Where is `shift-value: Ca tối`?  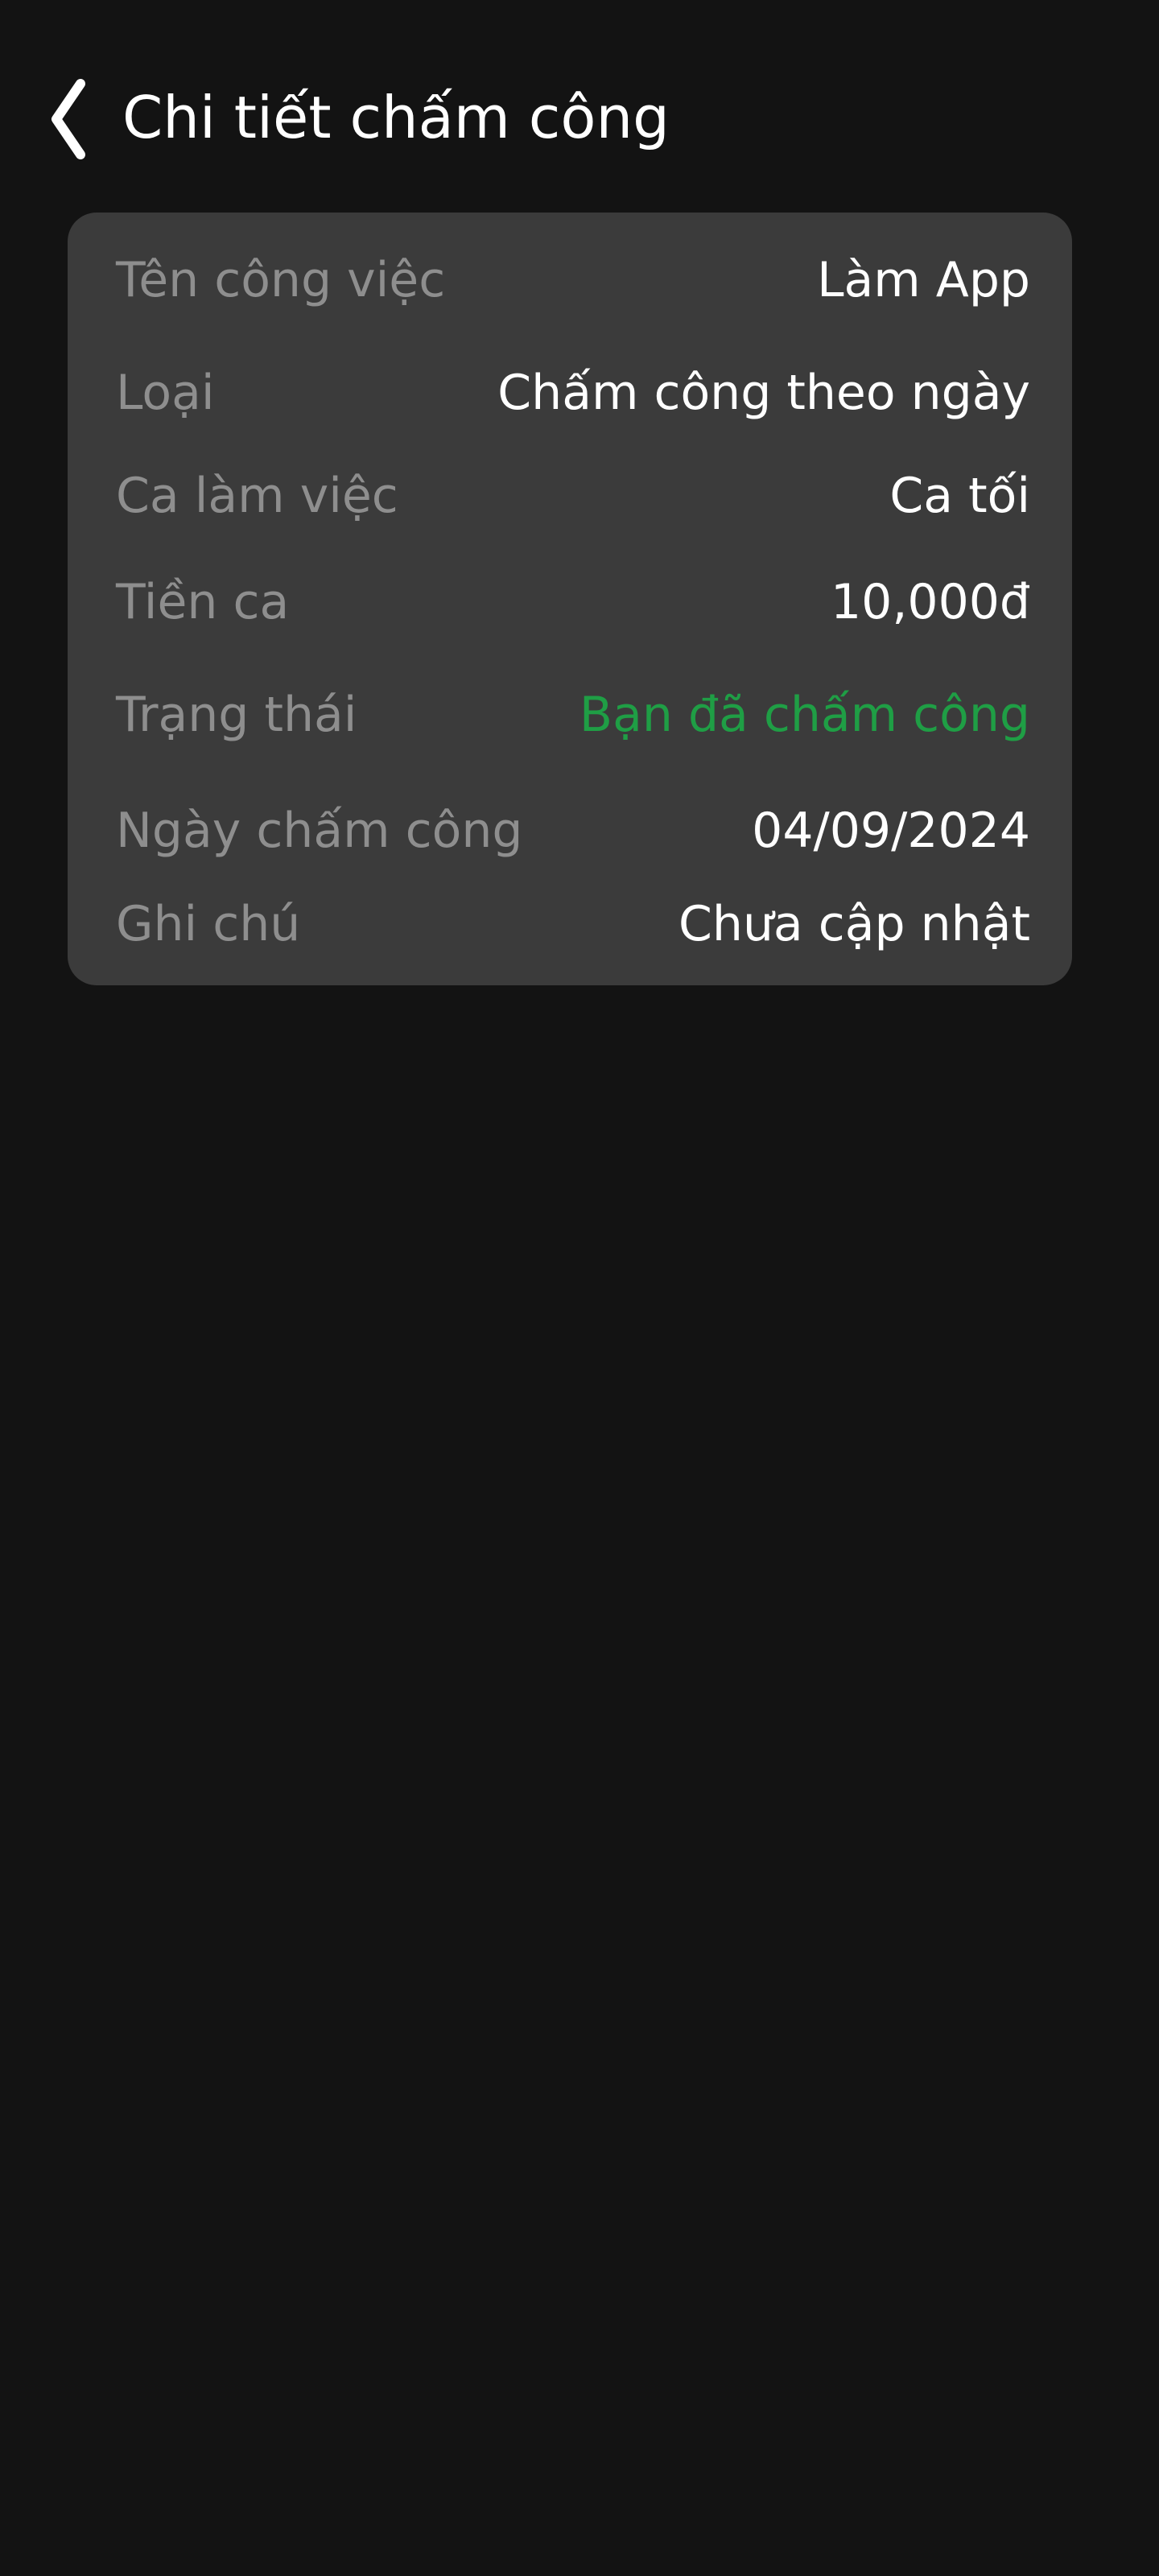 shift-value: Ca tối is located at coordinates (960, 496).